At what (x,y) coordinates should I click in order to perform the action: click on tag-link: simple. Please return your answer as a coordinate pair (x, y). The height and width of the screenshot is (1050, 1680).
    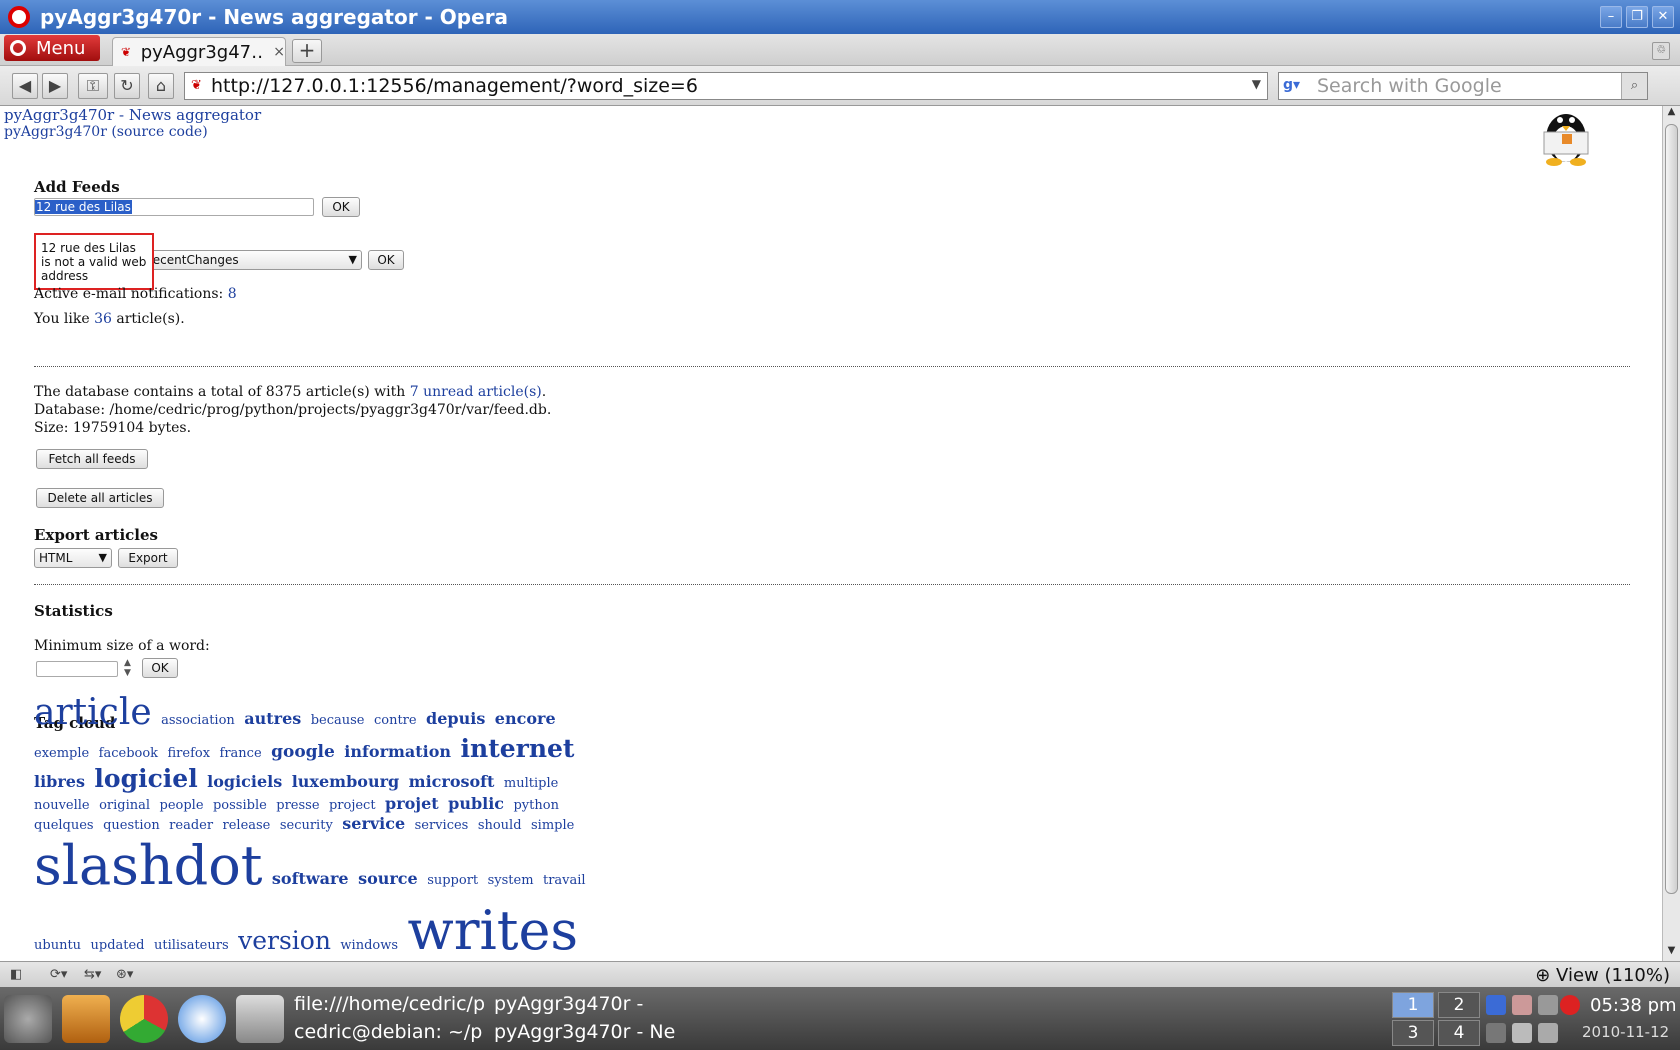
    Looking at the image, I should click on (552, 826).